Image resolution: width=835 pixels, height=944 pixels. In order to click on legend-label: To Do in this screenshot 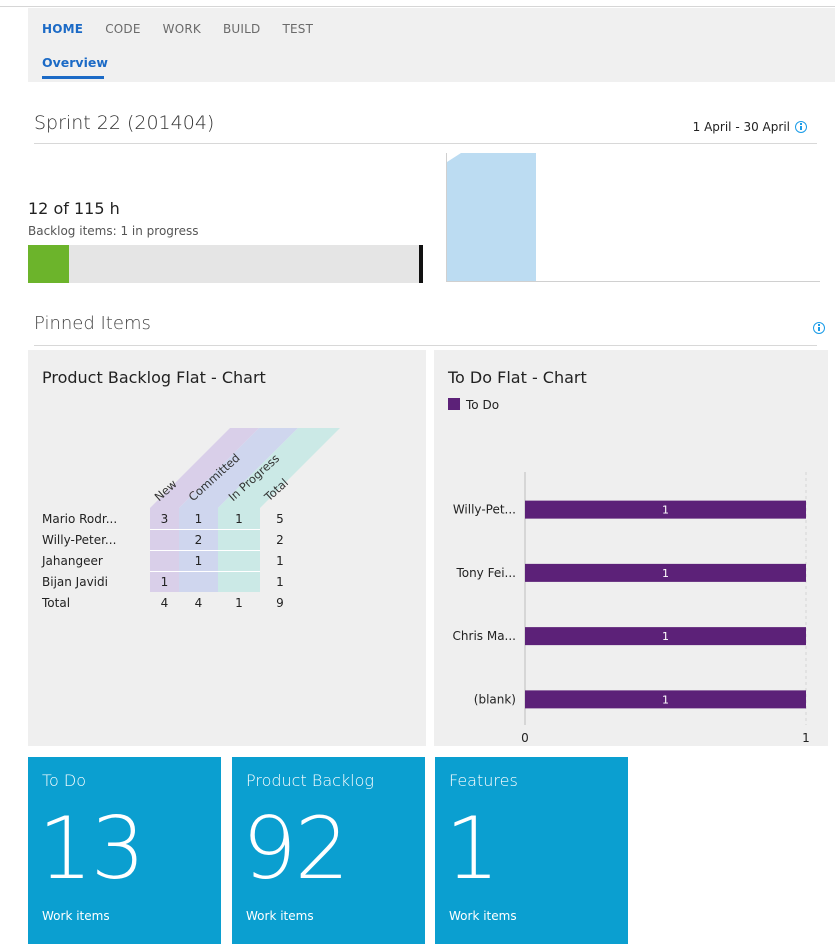, I will do `click(482, 405)`.